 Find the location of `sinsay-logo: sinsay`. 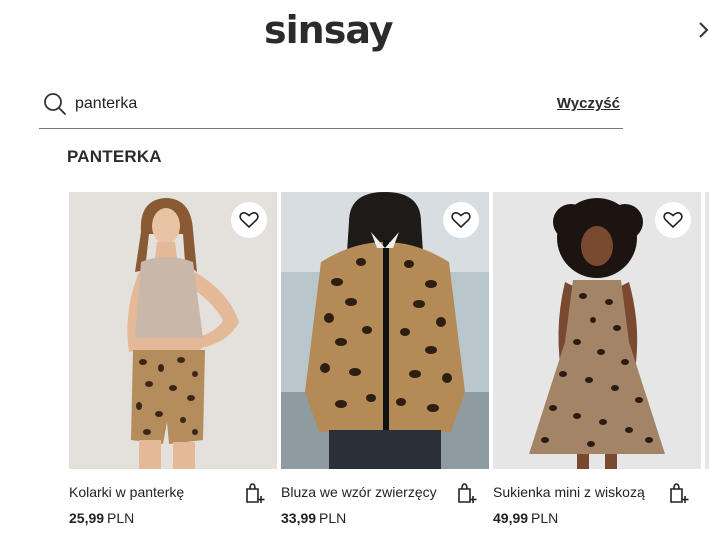

sinsay-logo: sinsay is located at coordinates (329, 30).